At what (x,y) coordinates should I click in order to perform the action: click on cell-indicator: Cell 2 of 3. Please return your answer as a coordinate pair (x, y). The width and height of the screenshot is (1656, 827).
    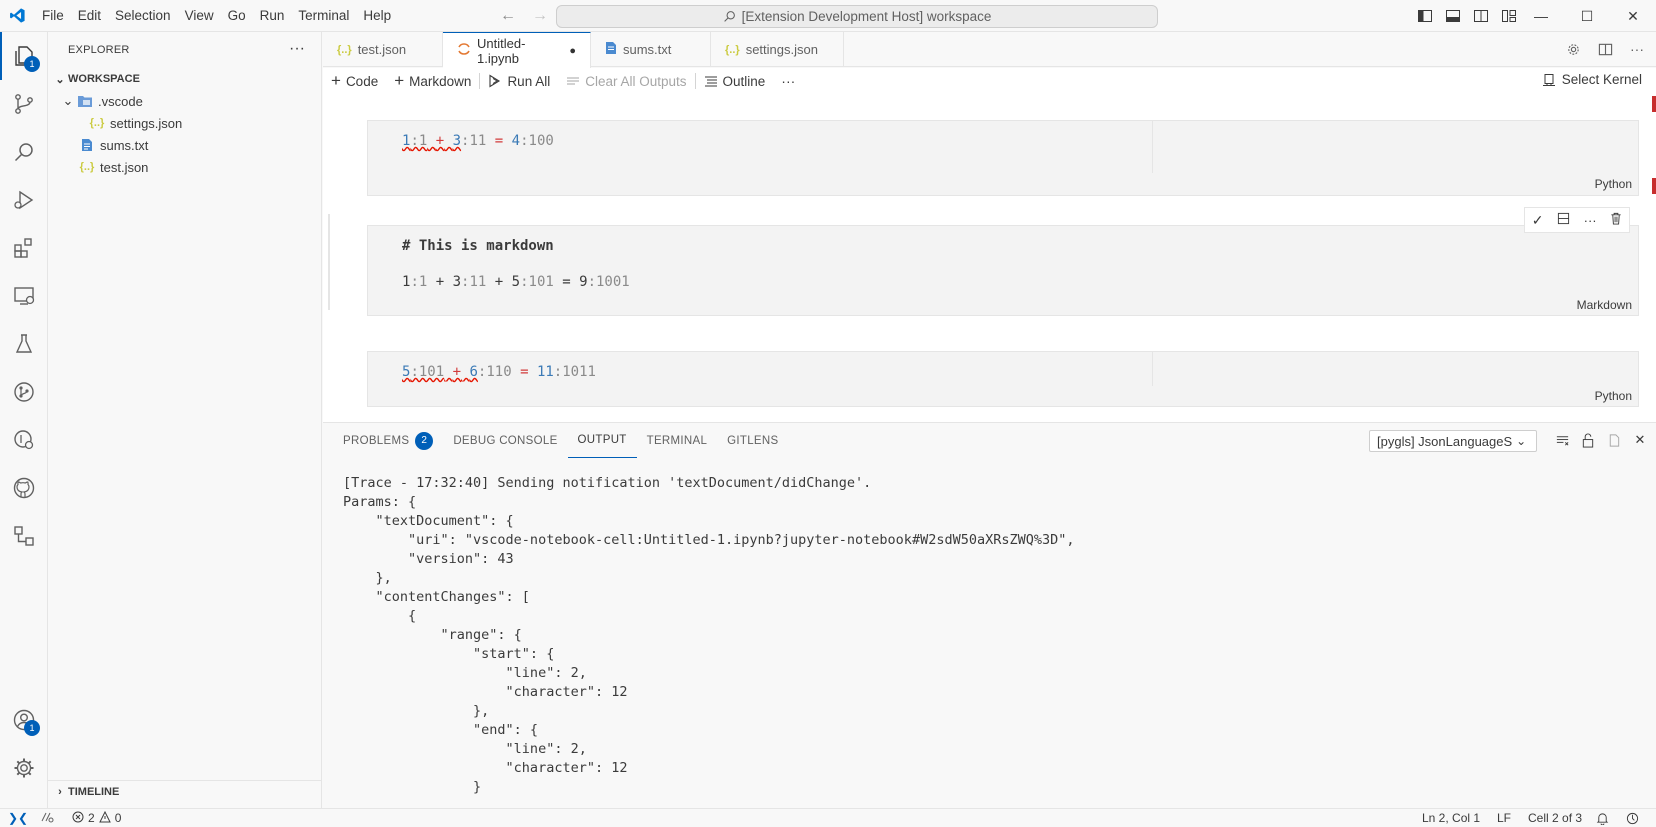
    Looking at the image, I should click on (1555, 818).